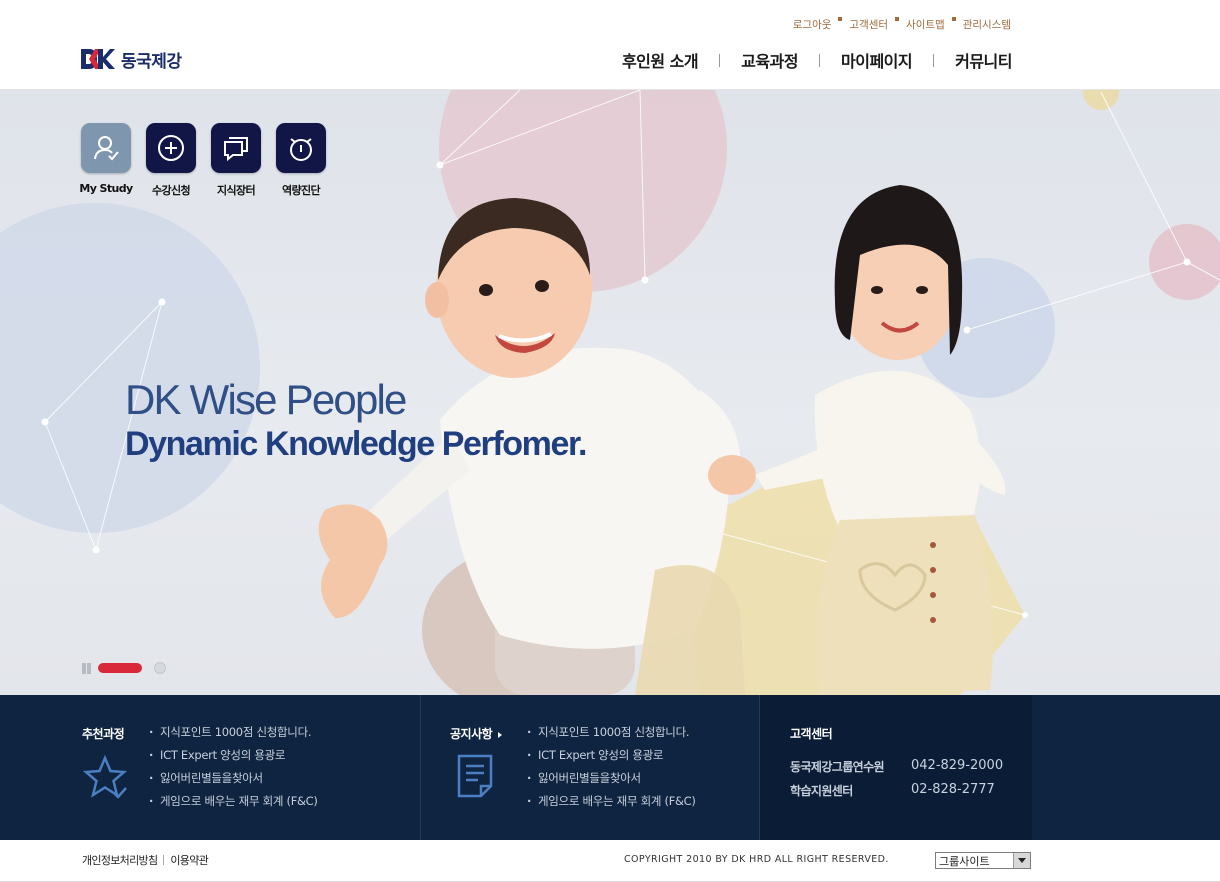 This screenshot has height=882, width=1220. What do you see at coordinates (1021, 860) in the screenshot?
I see `chevron-down-icon` at bounding box center [1021, 860].